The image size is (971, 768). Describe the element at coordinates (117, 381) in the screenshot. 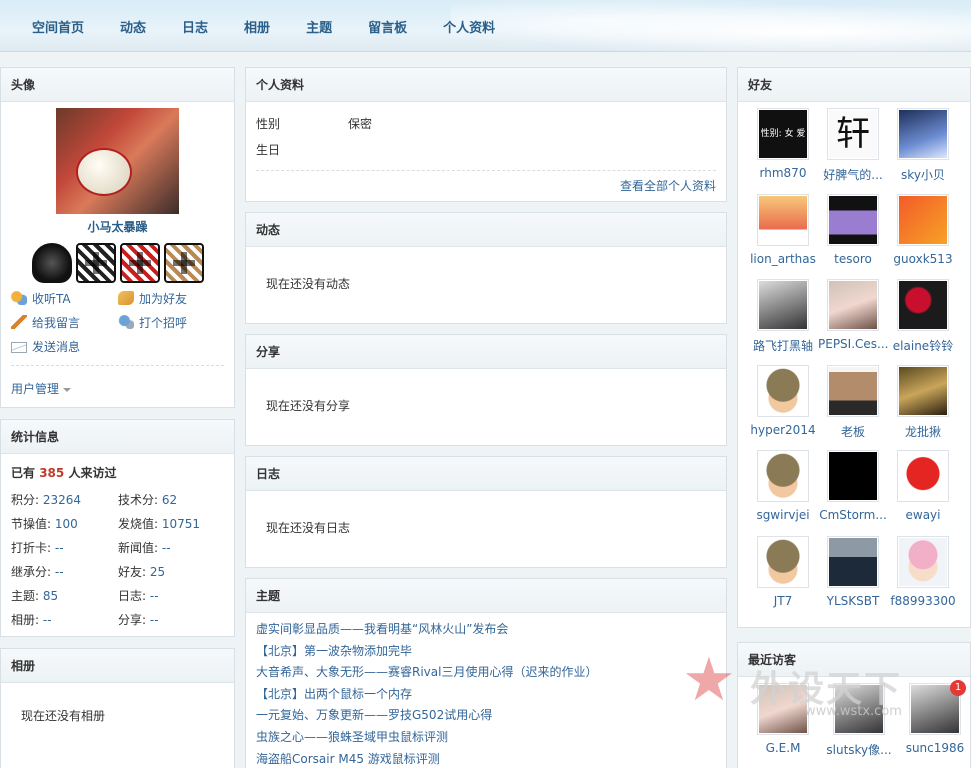

I see `user-manage-dropdown: 用户管理` at that location.